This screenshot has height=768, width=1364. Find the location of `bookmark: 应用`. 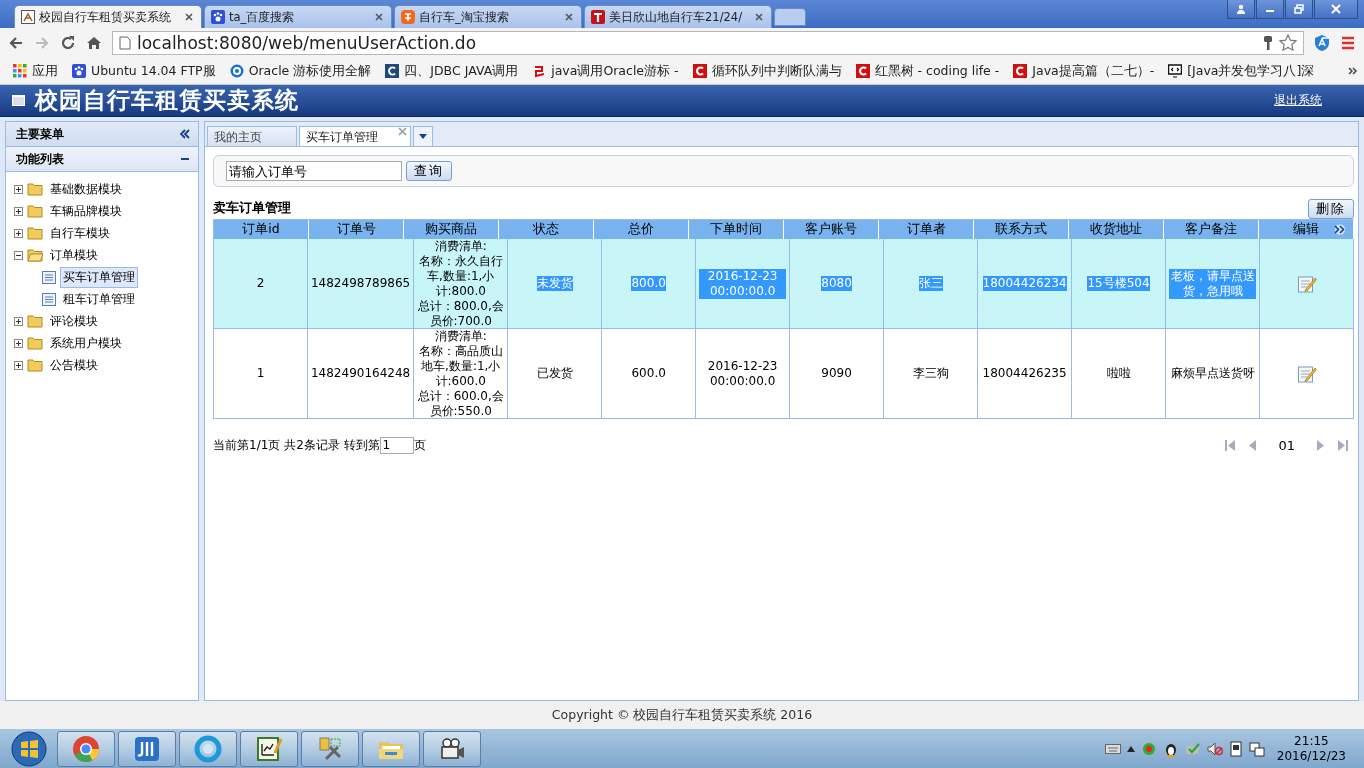

bookmark: 应用 is located at coordinates (35, 71).